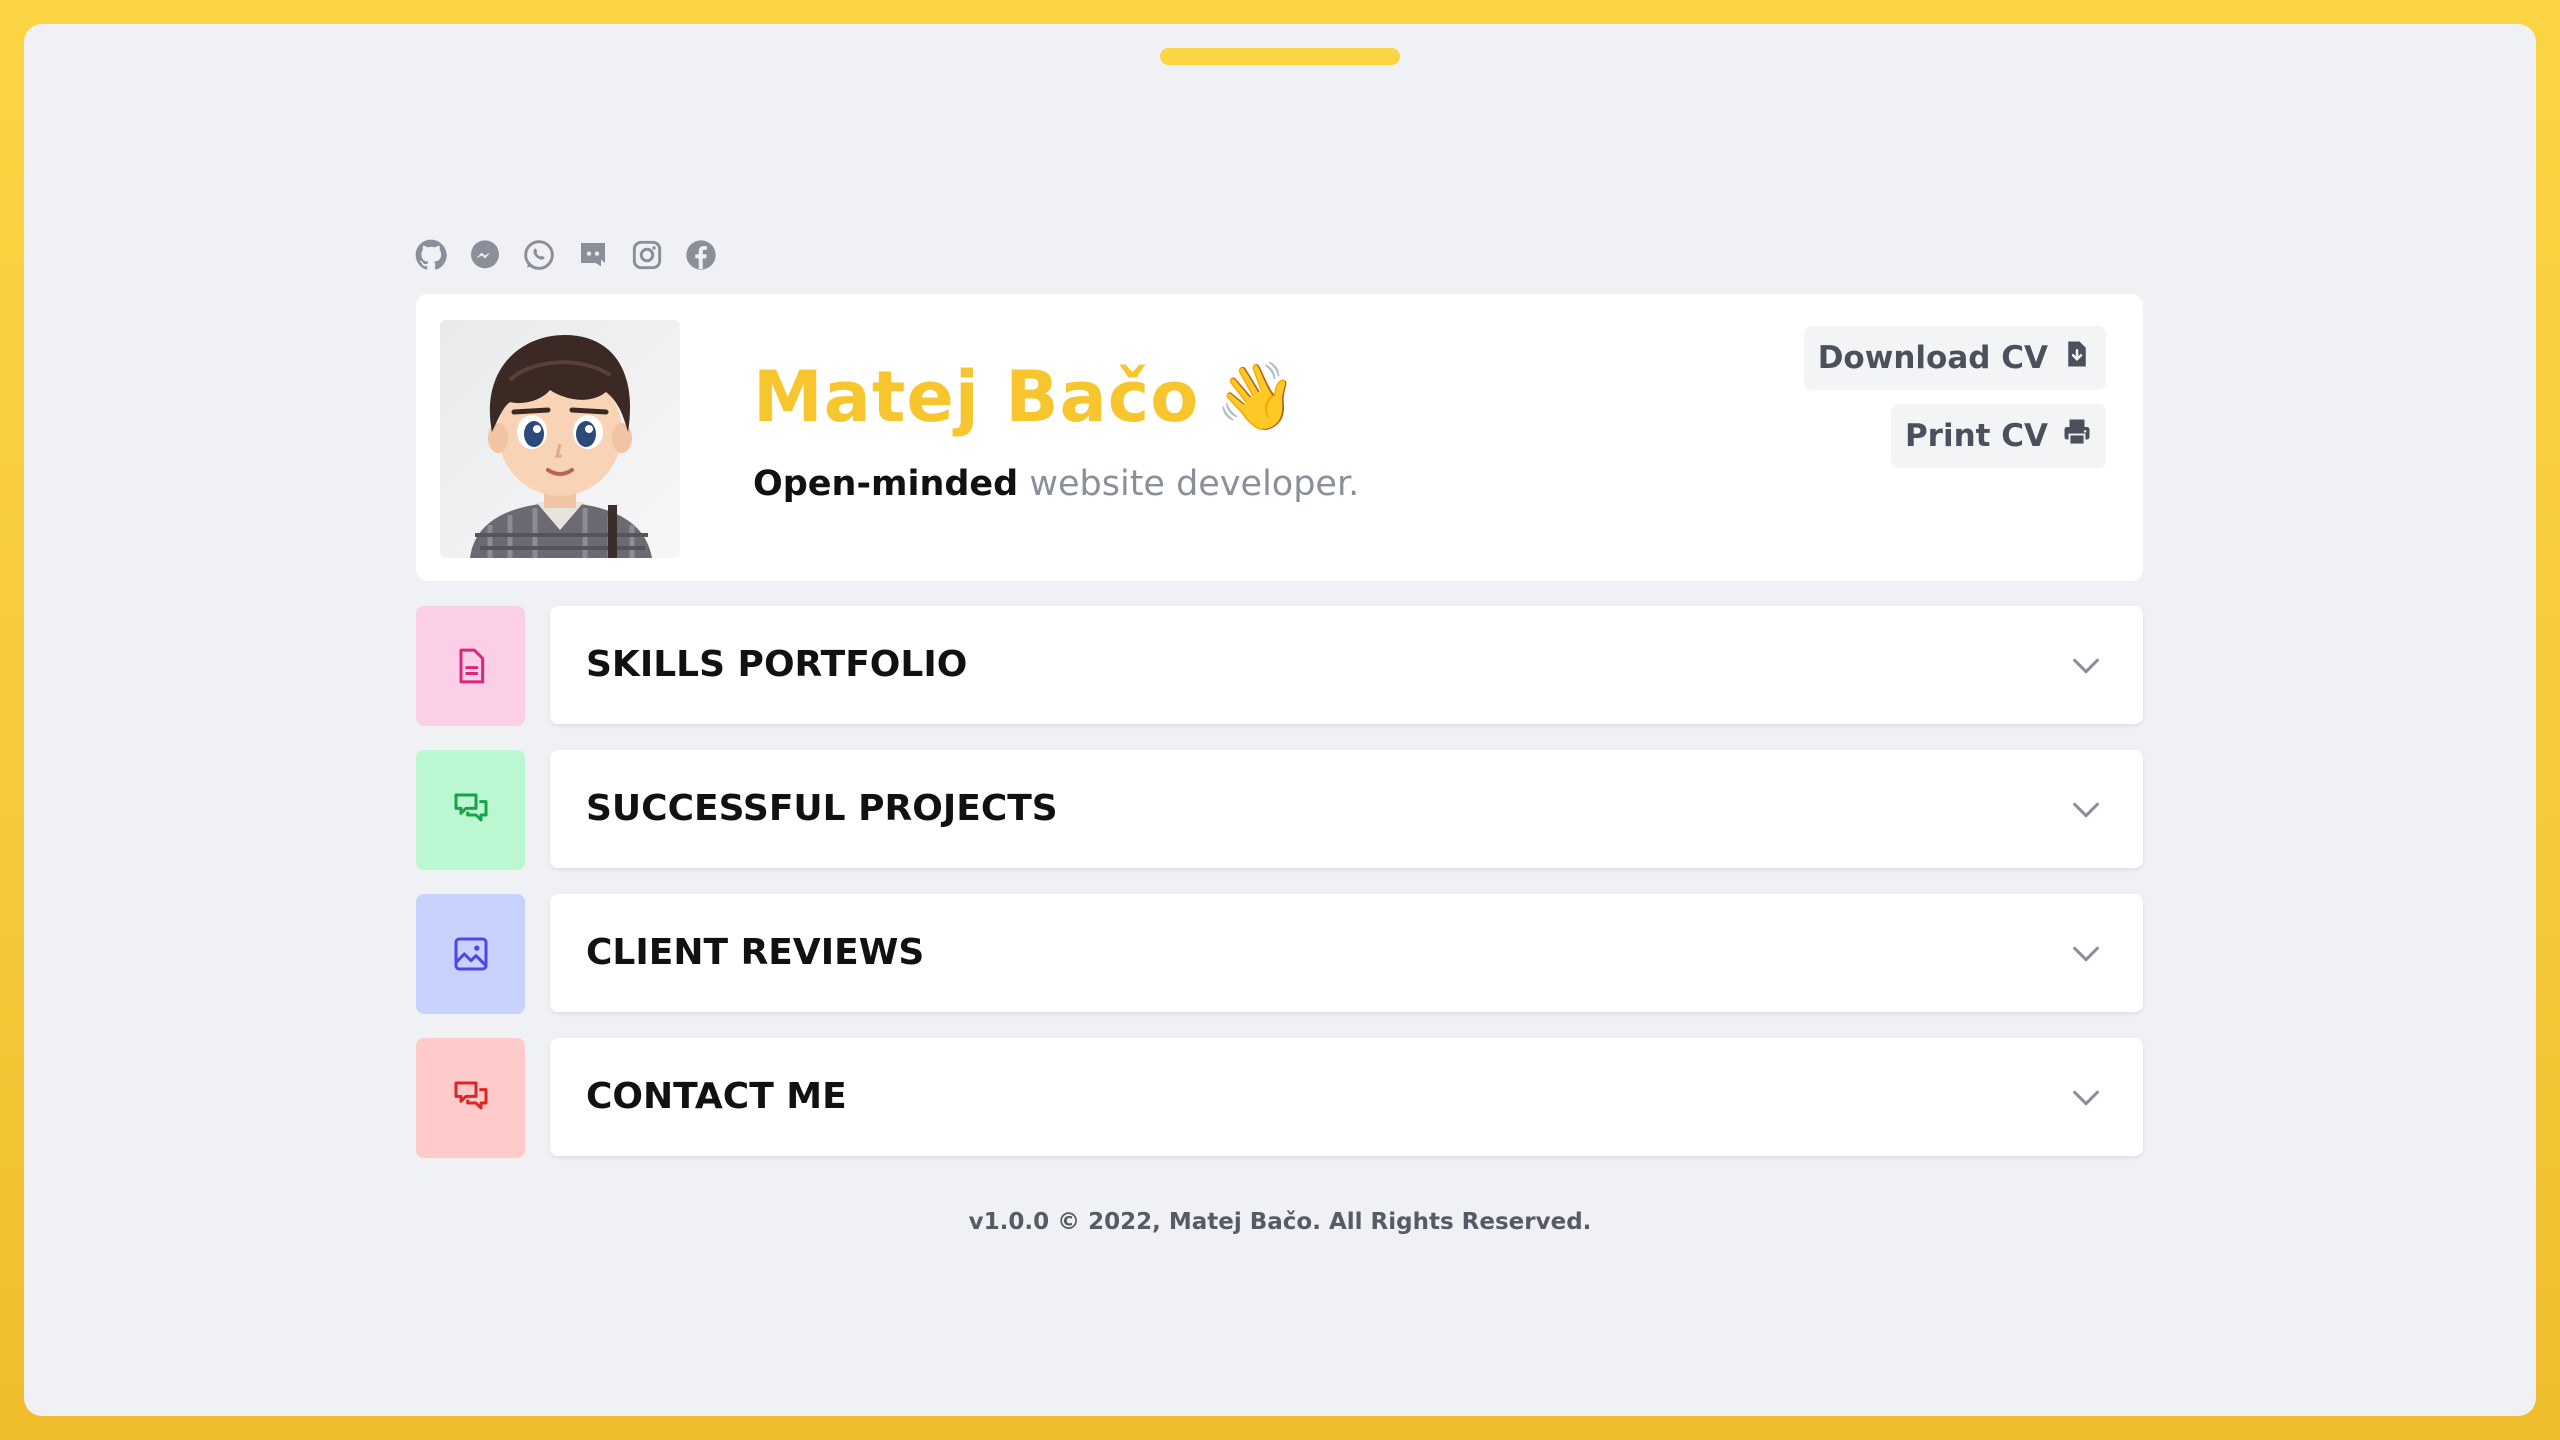  What do you see at coordinates (566, 255) in the screenshot?
I see `social-links` at bounding box center [566, 255].